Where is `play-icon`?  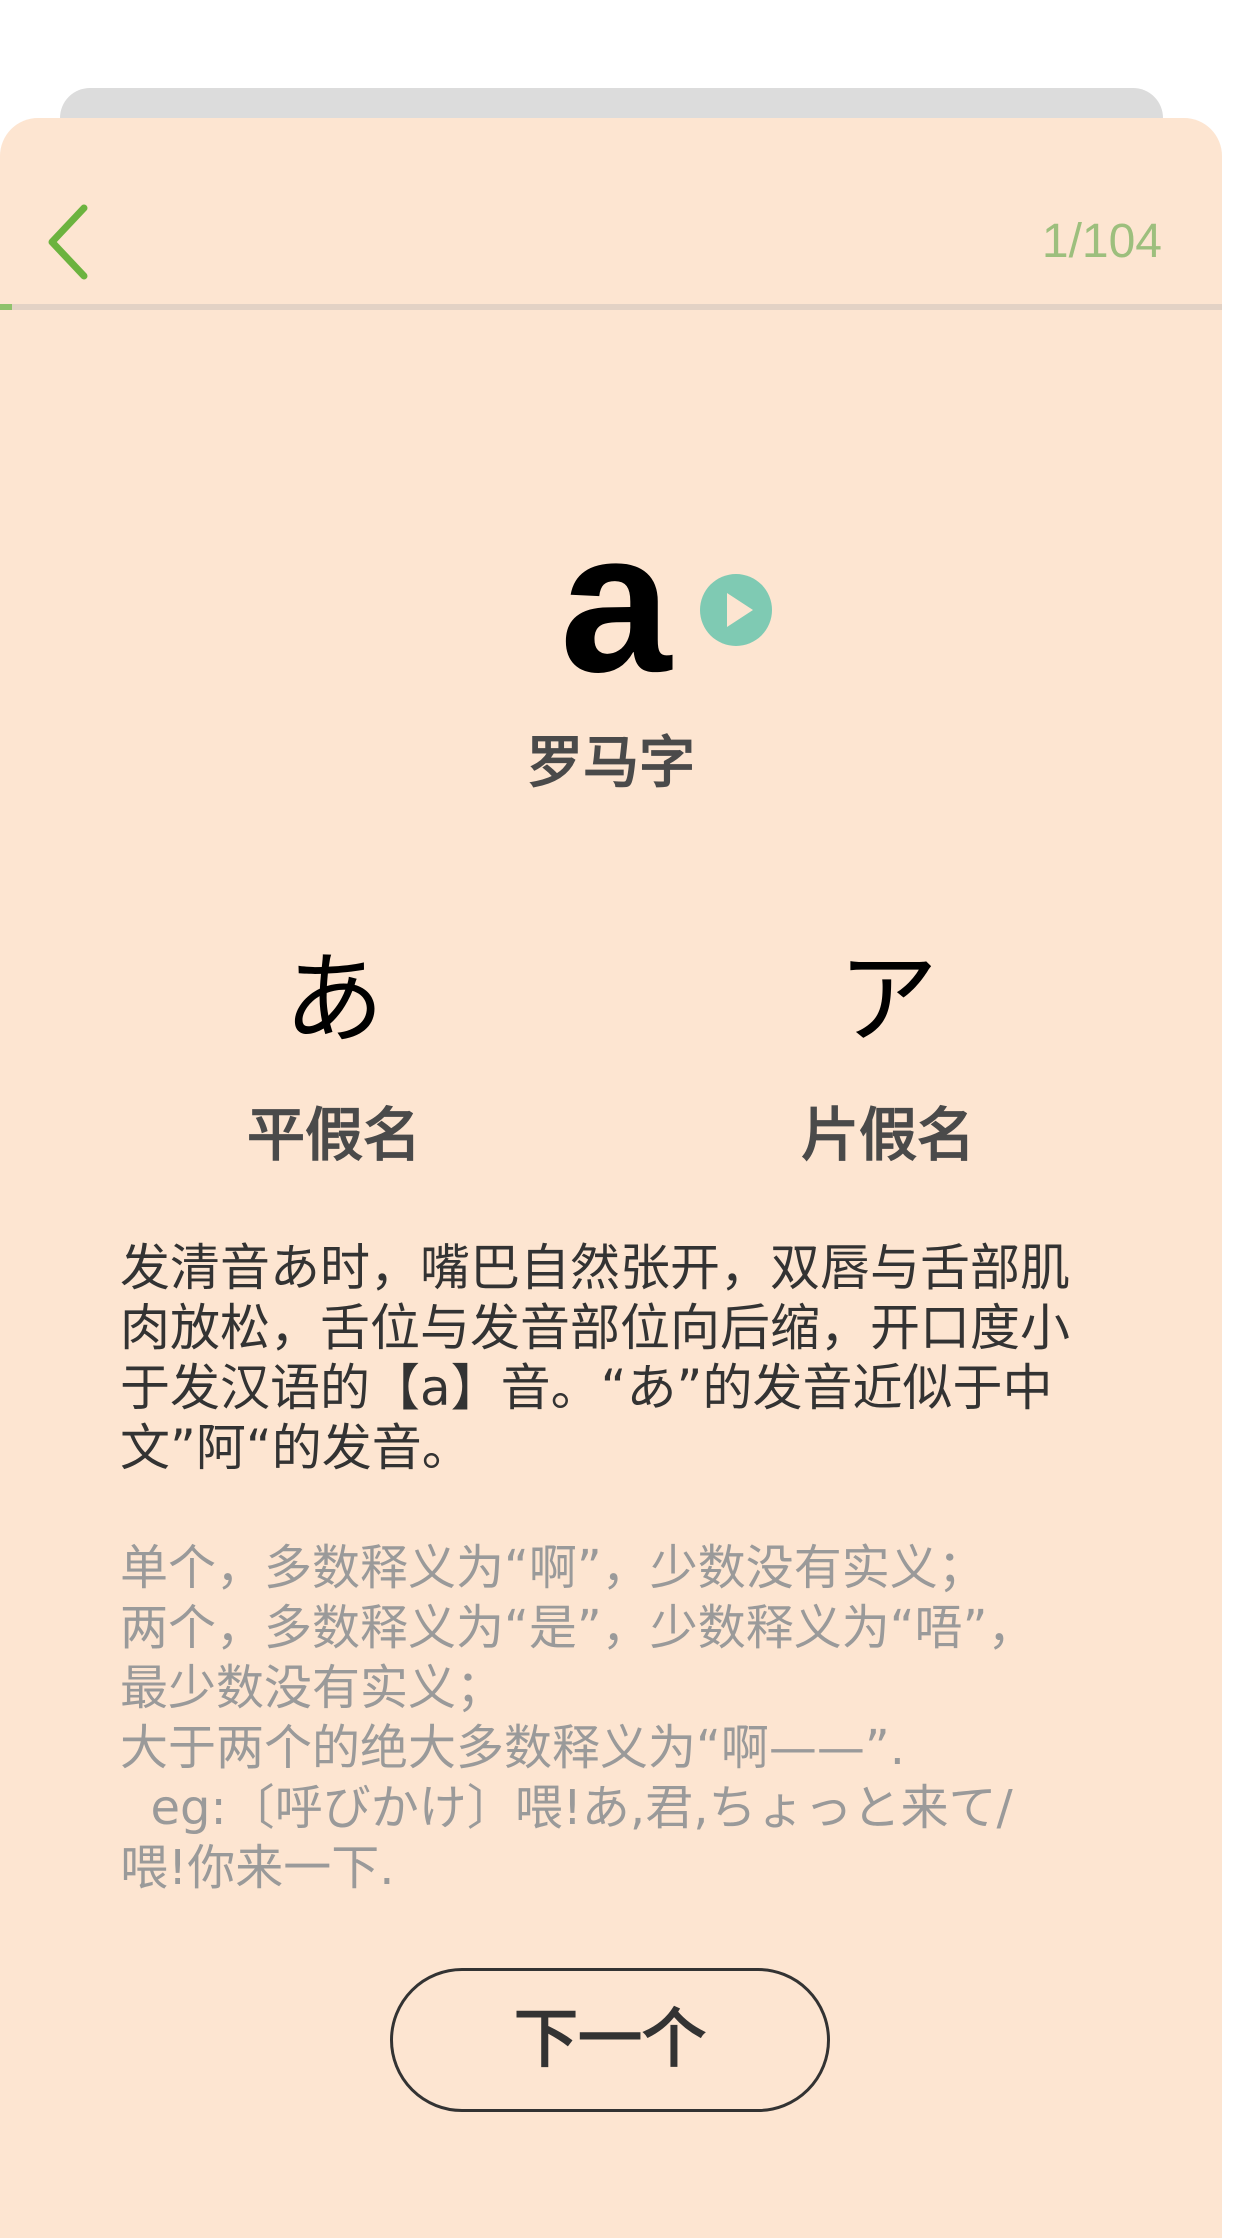 play-icon is located at coordinates (740, 610).